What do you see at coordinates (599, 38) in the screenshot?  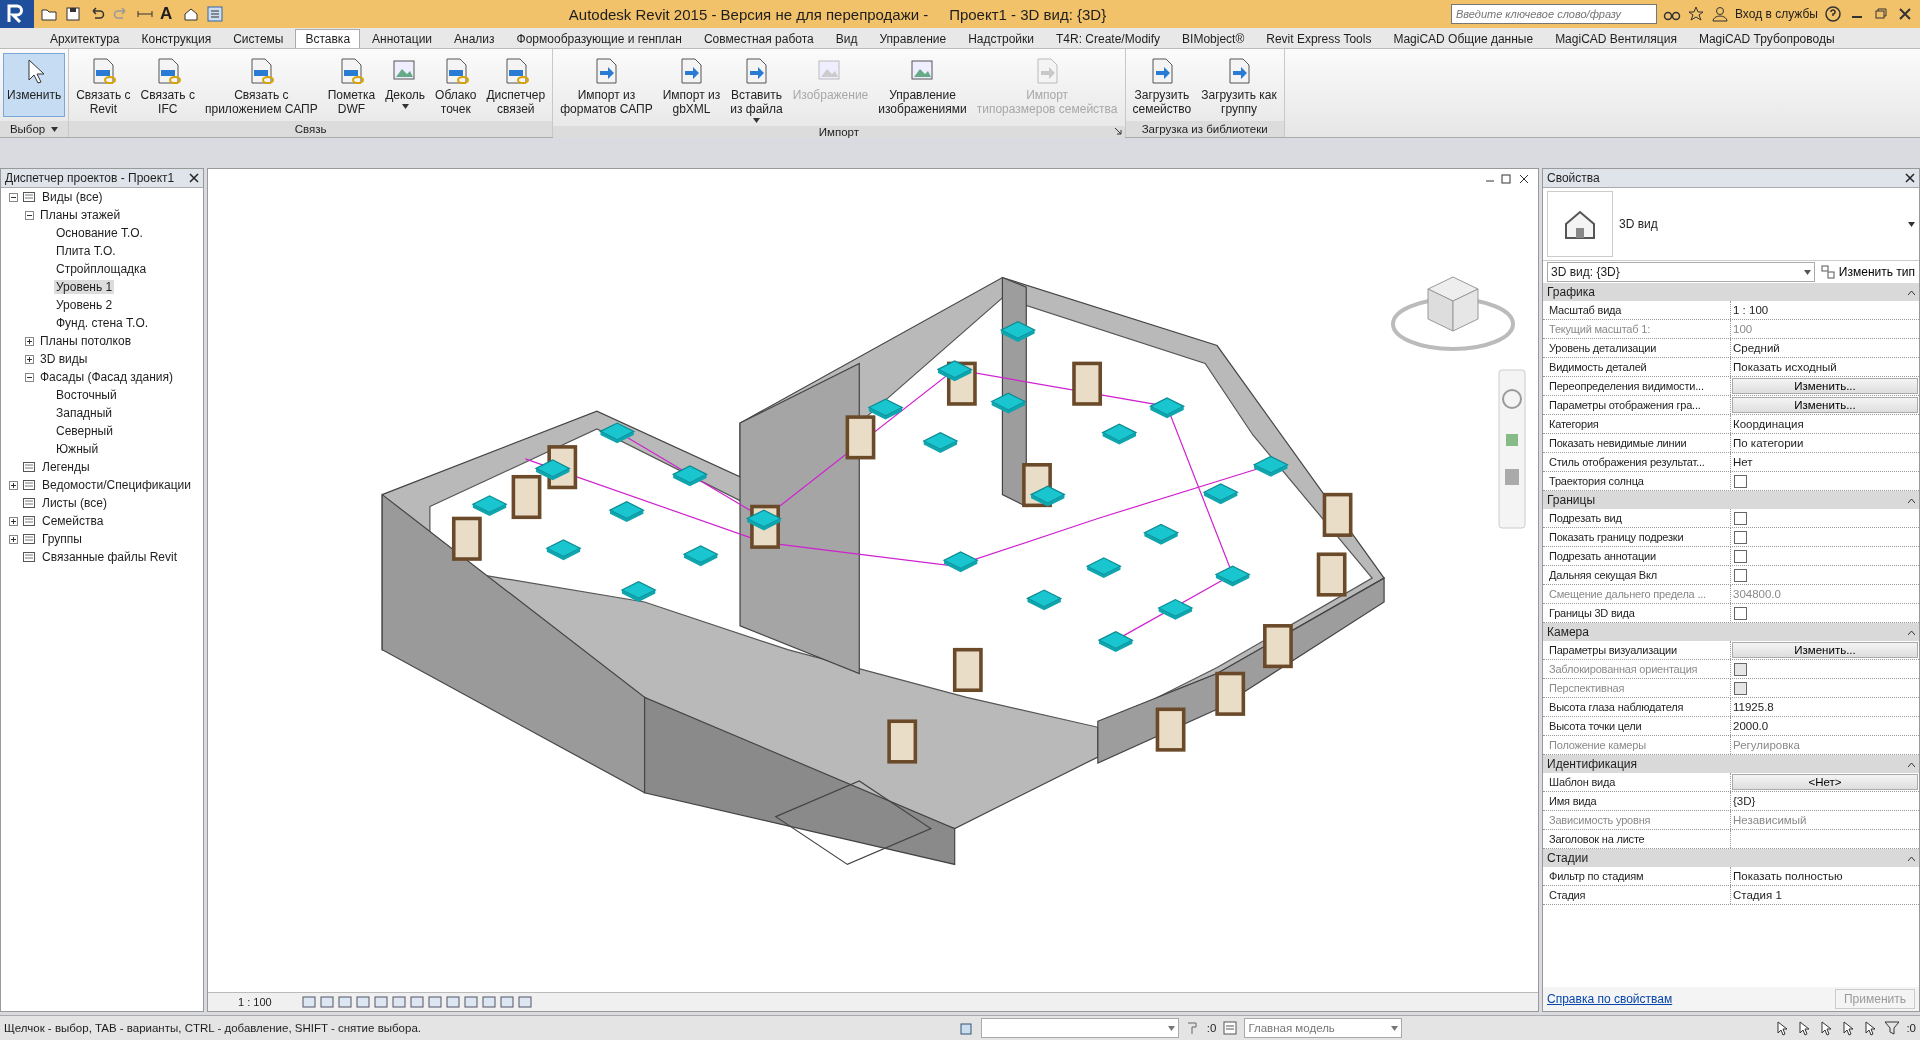 I see `ribbon-tab: Формообразующие и генплан` at bounding box center [599, 38].